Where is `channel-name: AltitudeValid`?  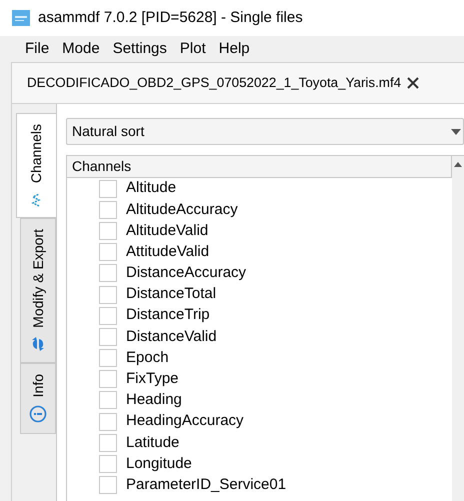 channel-name: AltitudeValid is located at coordinates (167, 230).